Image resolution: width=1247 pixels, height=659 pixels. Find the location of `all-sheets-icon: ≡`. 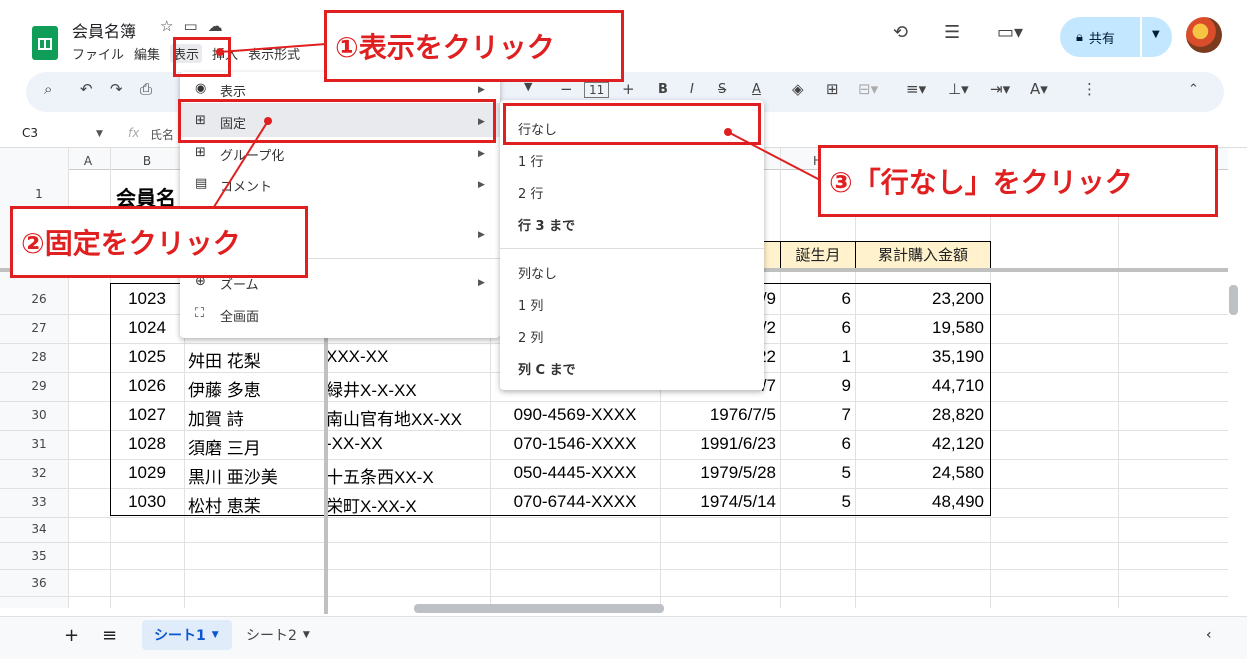

all-sheets-icon: ≡ is located at coordinates (109, 635).